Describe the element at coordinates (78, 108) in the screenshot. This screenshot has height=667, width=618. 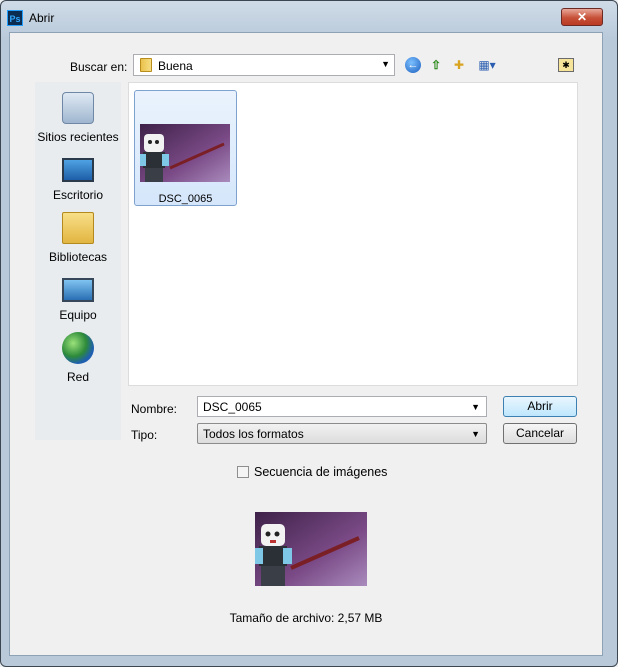
I see `recent-places-icon` at that location.